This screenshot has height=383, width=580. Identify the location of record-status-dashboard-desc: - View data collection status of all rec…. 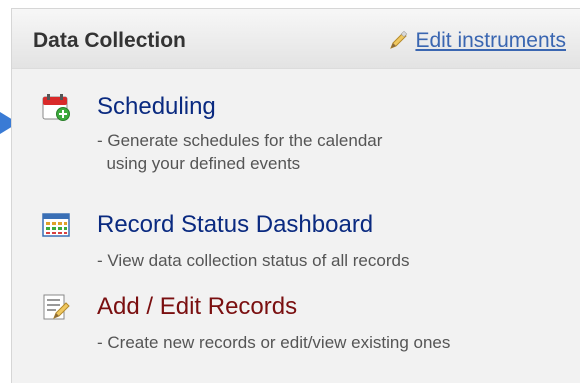
(253, 260).